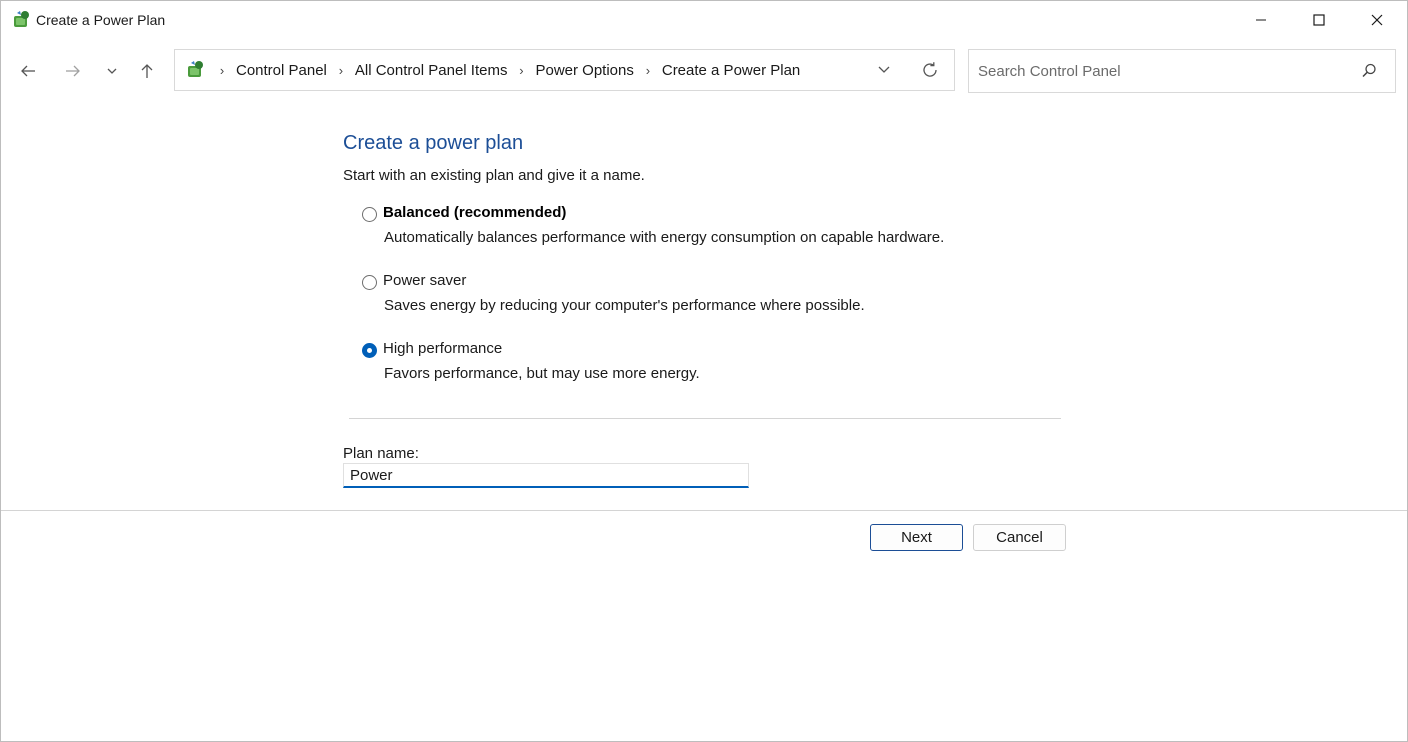  I want to click on search-input: Search Control Panel, so click(1049, 71).